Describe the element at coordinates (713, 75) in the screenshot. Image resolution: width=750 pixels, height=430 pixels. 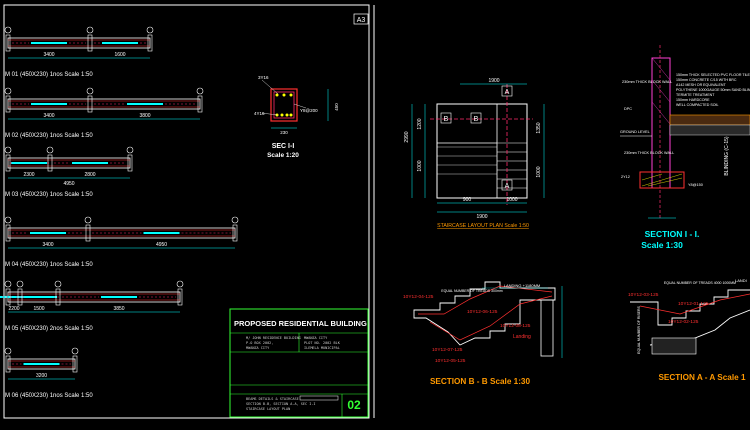
I see `section-ii-note: 150mm THICK SELECTED PVC FLOOR TILES` at that location.